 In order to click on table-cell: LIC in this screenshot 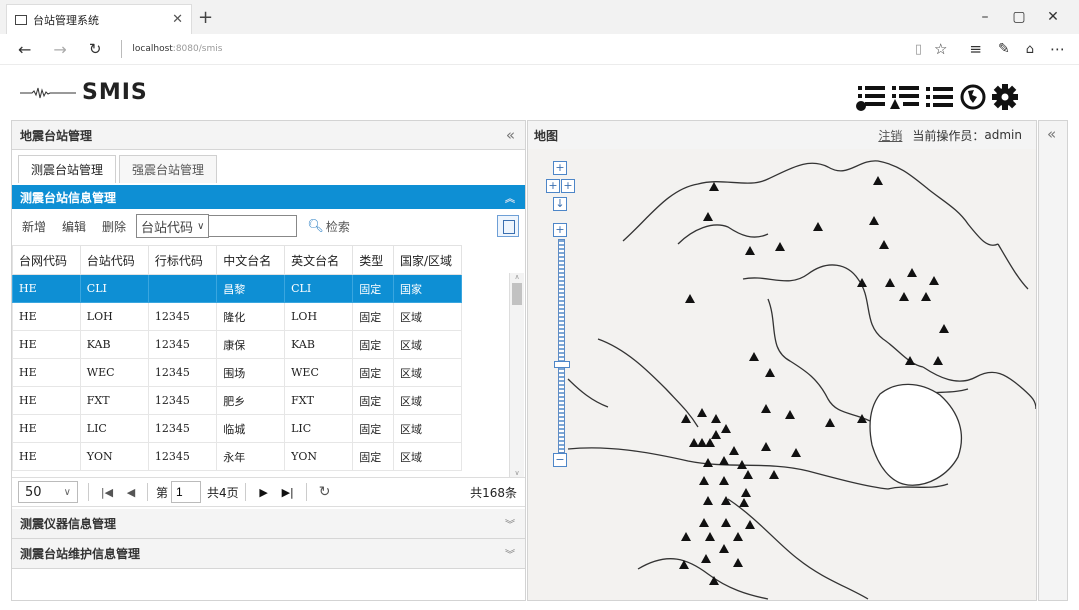, I will do `click(114, 428)`.